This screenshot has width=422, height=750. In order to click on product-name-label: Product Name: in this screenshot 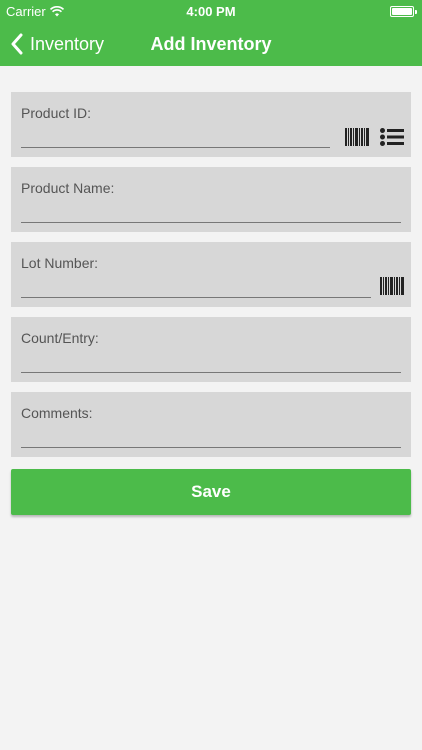, I will do `click(68, 188)`.